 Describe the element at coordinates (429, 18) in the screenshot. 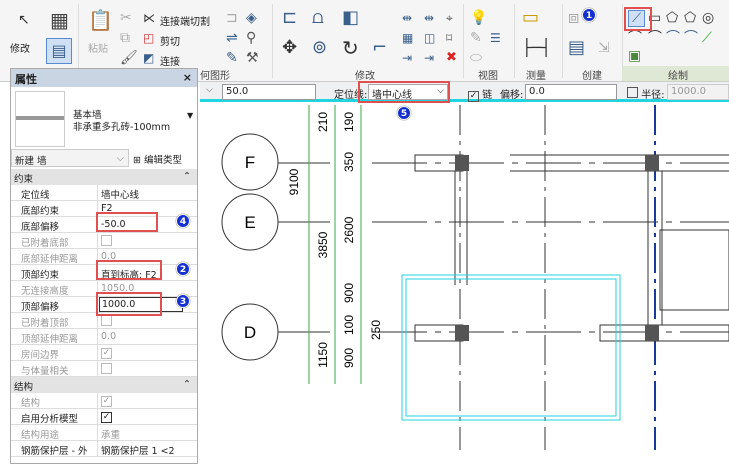

I see `split-gap-icon: ⇹` at that location.